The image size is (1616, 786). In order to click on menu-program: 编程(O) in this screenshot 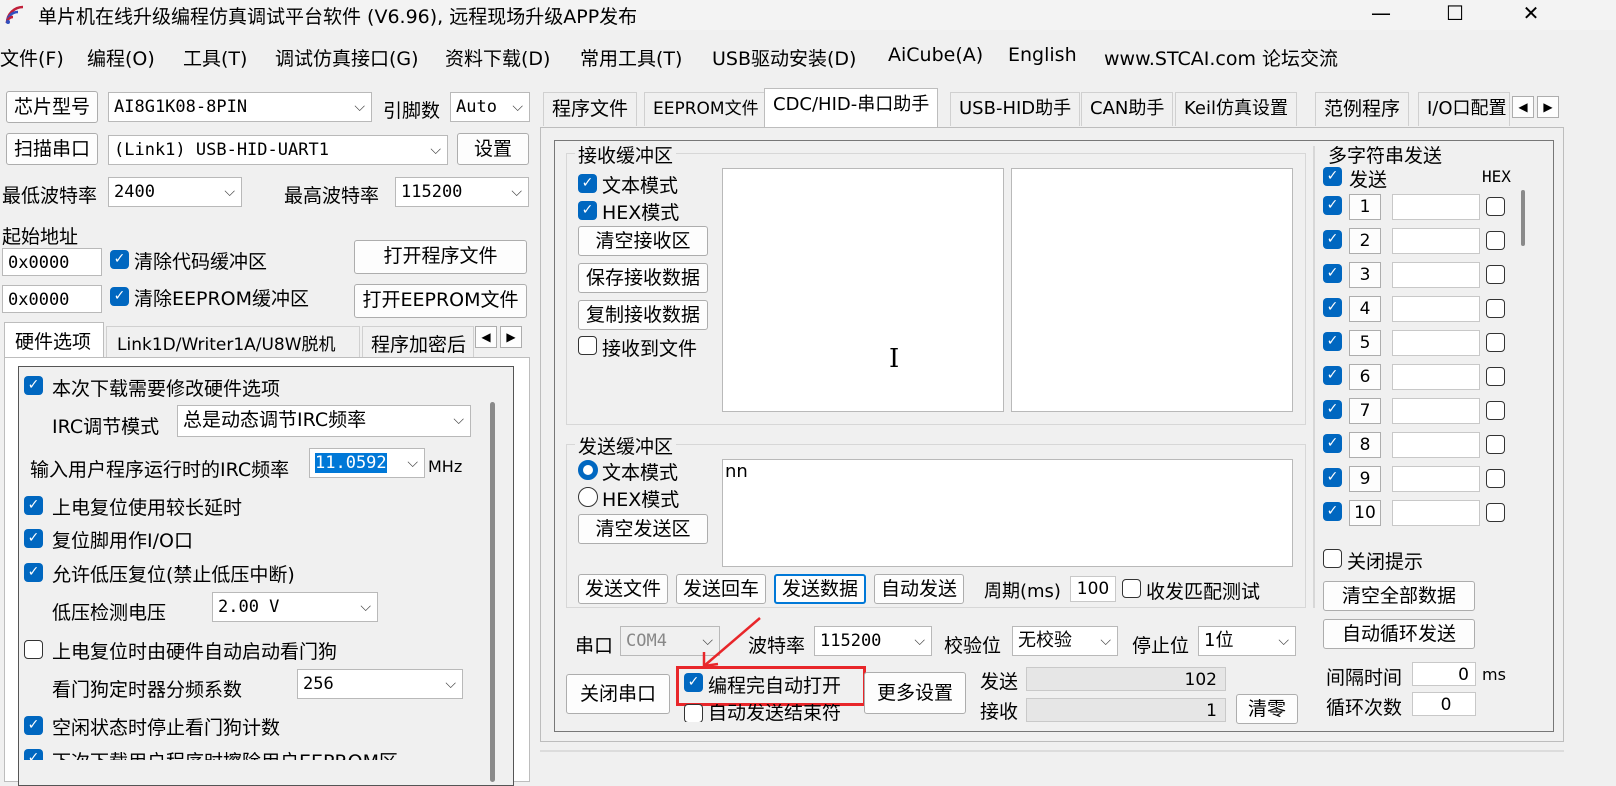, I will do `click(121, 57)`.